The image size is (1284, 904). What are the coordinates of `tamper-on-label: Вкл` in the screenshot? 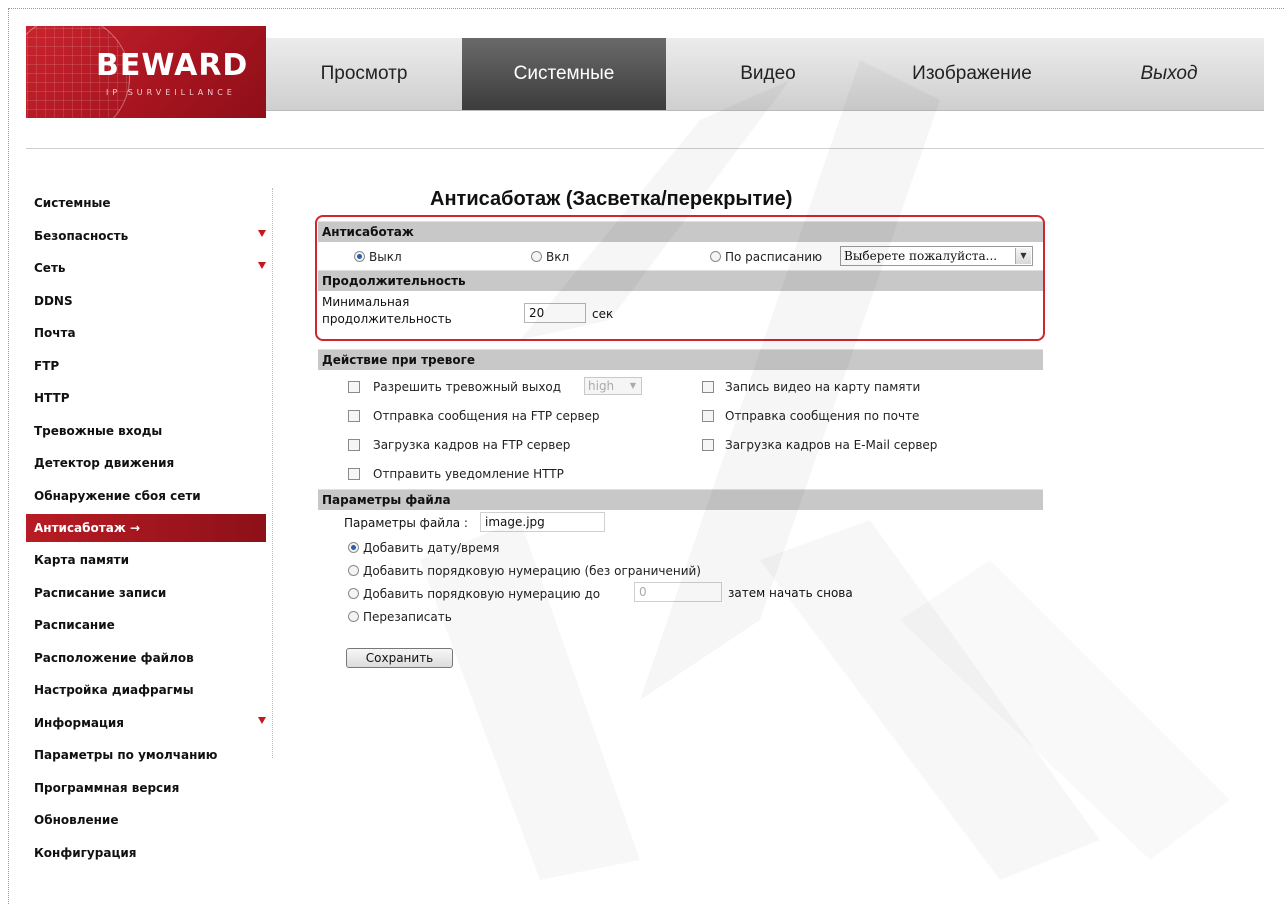 It's located at (558, 256).